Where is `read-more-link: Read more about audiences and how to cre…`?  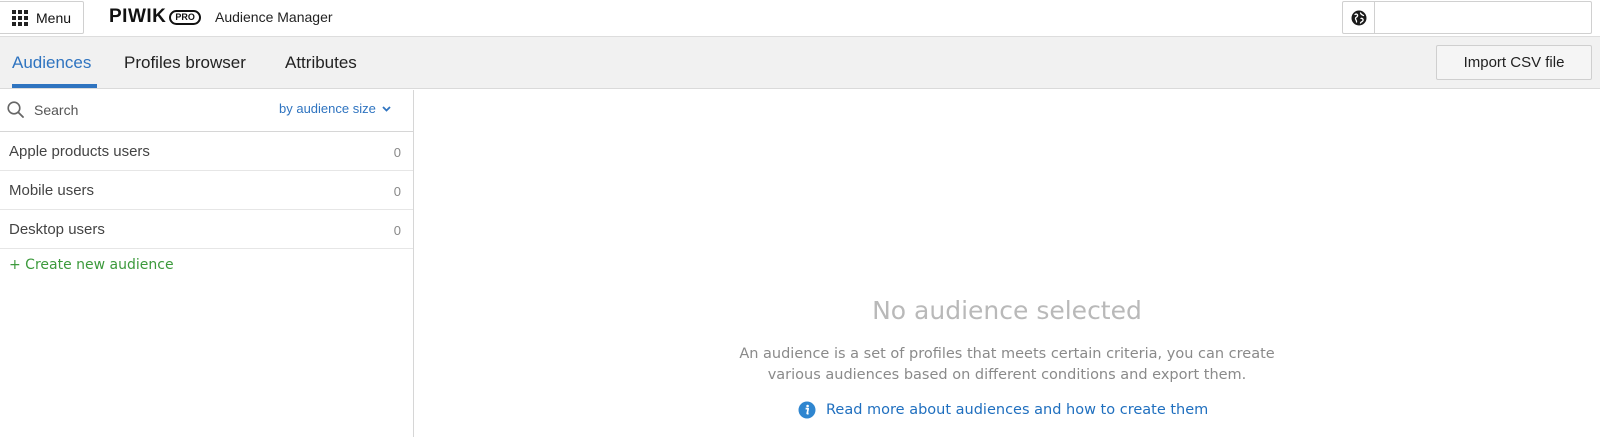
read-more-link: Read more about audiences and how to cre… is located at coordinates (1003, 410).